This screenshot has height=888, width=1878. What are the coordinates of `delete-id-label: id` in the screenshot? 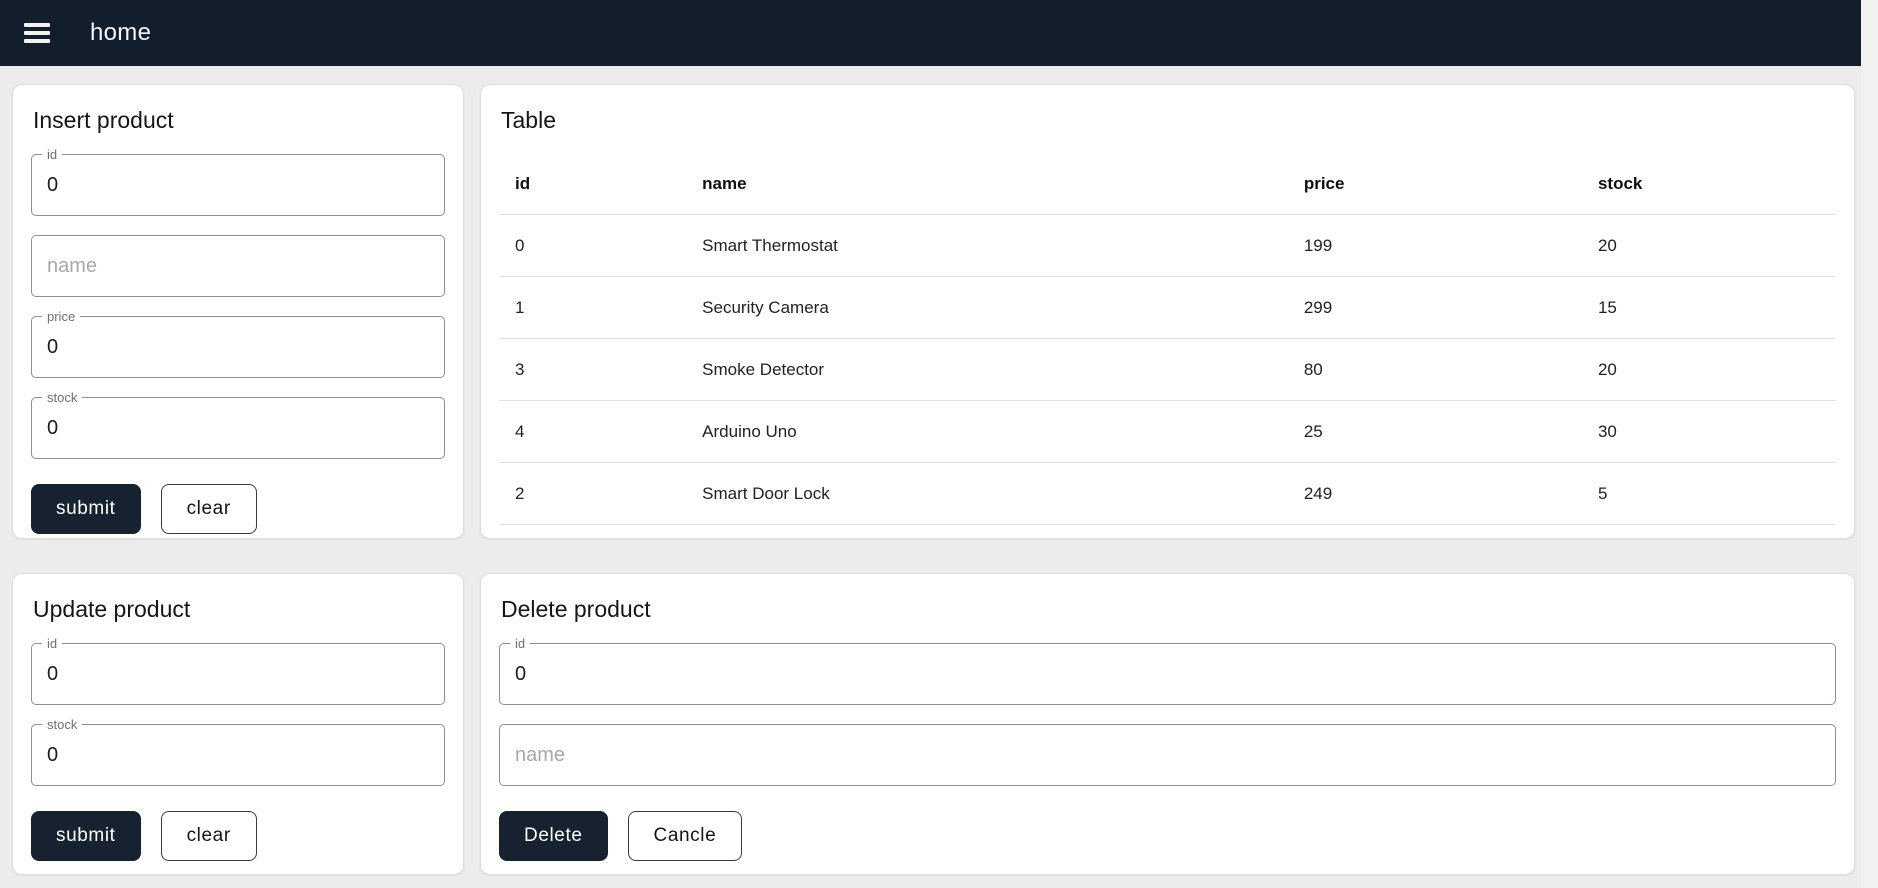 It's located at (520, 643).